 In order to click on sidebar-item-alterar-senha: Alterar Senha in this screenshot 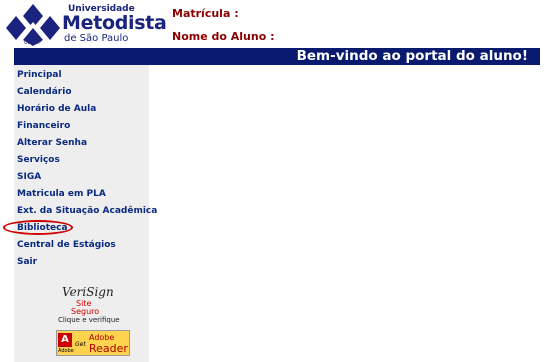, I will do `click(52, 143)`.